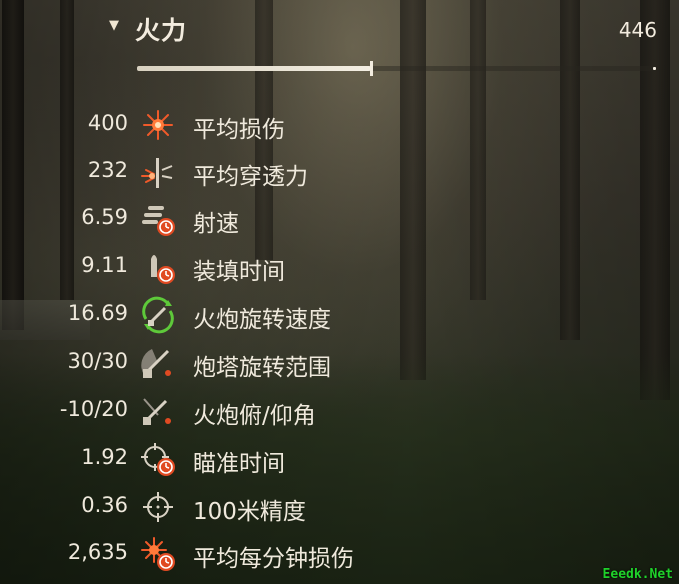  Describe the element at coordinates (396, 68) in the screenshot. I see `firepower-progress-bar` at that location.